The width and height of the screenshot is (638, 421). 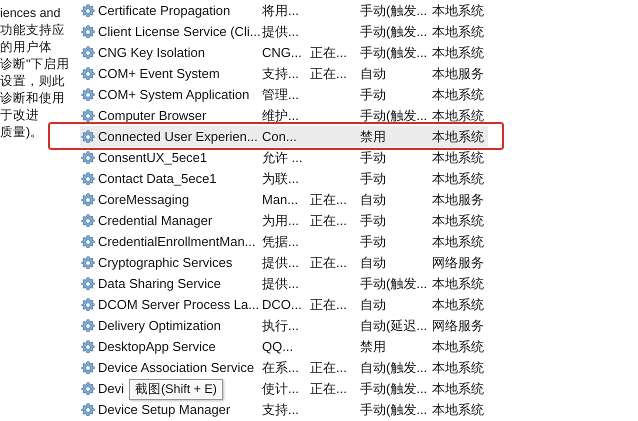 What do you see at coordinates (153, 157) in the screenshot?
I see `service-name: ConsentUX_5ece1` at bounding box center [153, 157].